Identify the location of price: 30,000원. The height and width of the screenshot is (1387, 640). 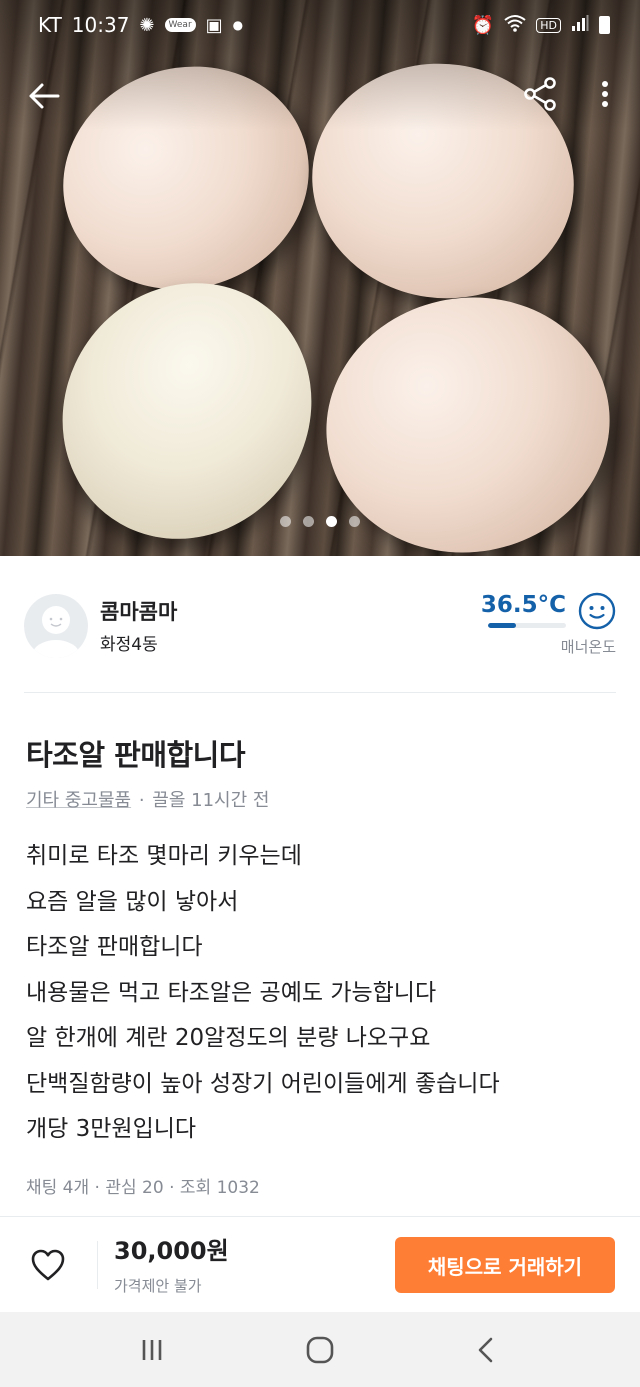
(171, 1251).